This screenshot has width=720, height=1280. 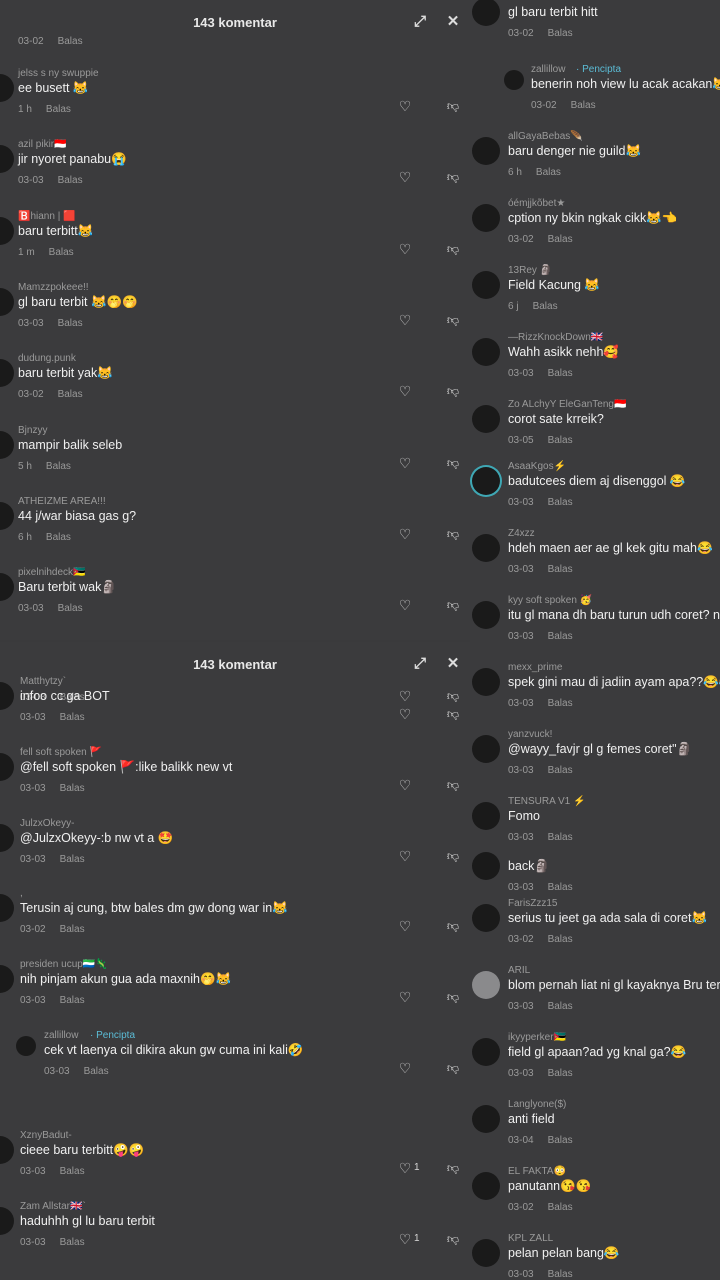 What do you see at coordinates (52, 572) in the screenshot?
I see `comment-username: pixelnihdeck🇲🇿` at bounding box center [52, 572].